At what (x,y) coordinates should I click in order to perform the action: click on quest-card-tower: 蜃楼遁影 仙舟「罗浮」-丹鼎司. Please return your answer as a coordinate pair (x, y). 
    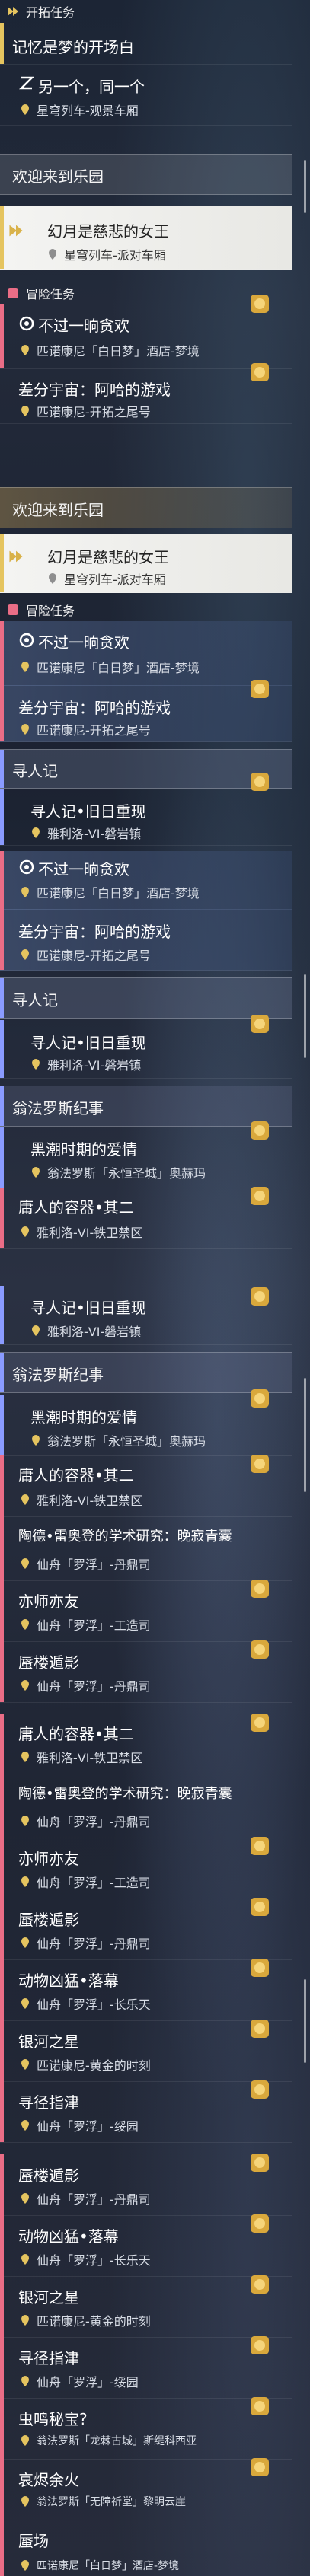
    Looking at the image, I should click on (146, 1670).